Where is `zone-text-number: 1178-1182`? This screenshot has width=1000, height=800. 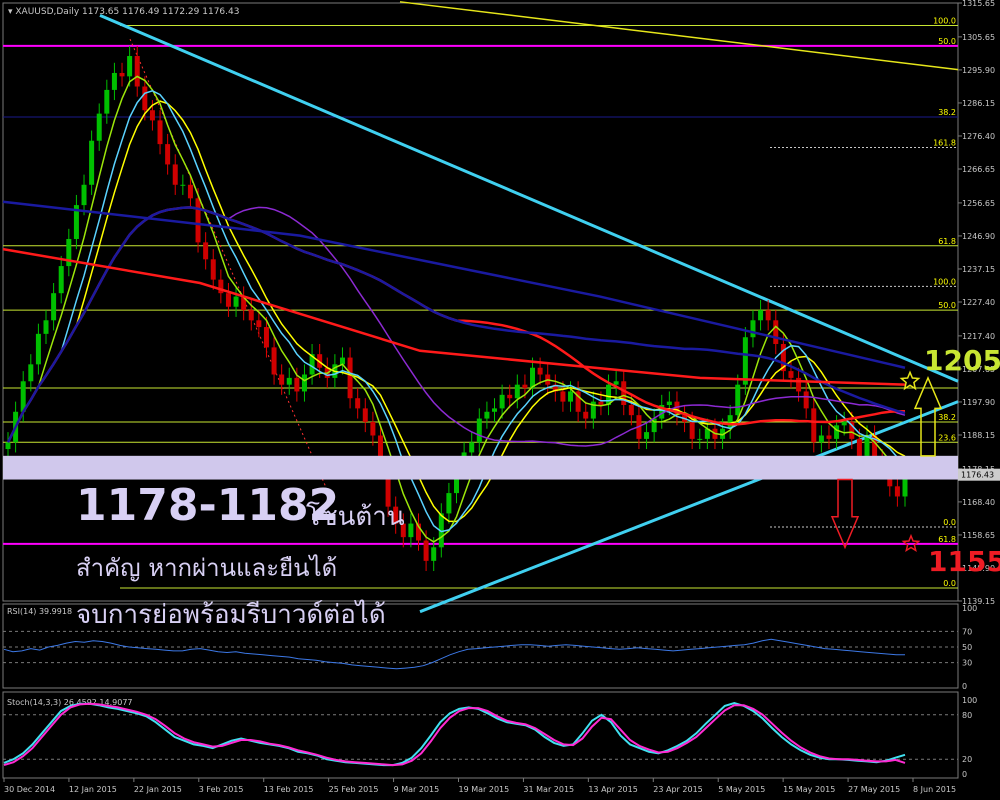
zone-text-number: 1178-1182 is located at coordinates (208, 505).